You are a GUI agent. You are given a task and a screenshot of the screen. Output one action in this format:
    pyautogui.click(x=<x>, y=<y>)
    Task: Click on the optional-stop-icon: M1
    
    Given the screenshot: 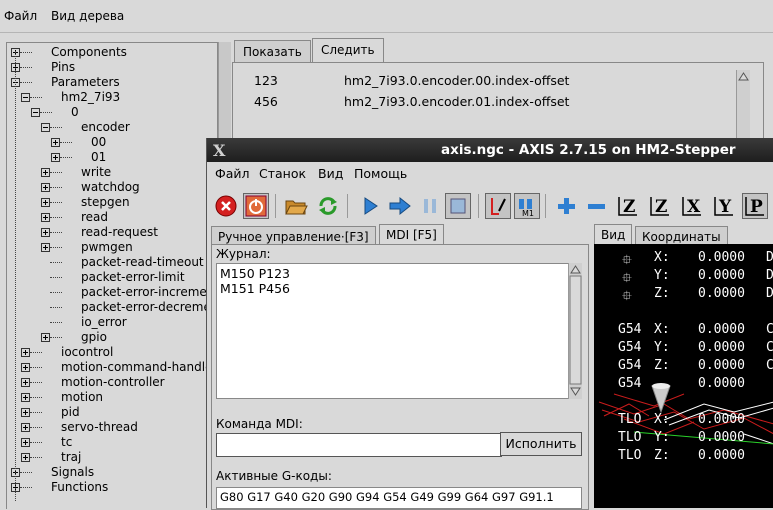 What is the action you would take?
    pyautogui.click(x=527, y=206)
    